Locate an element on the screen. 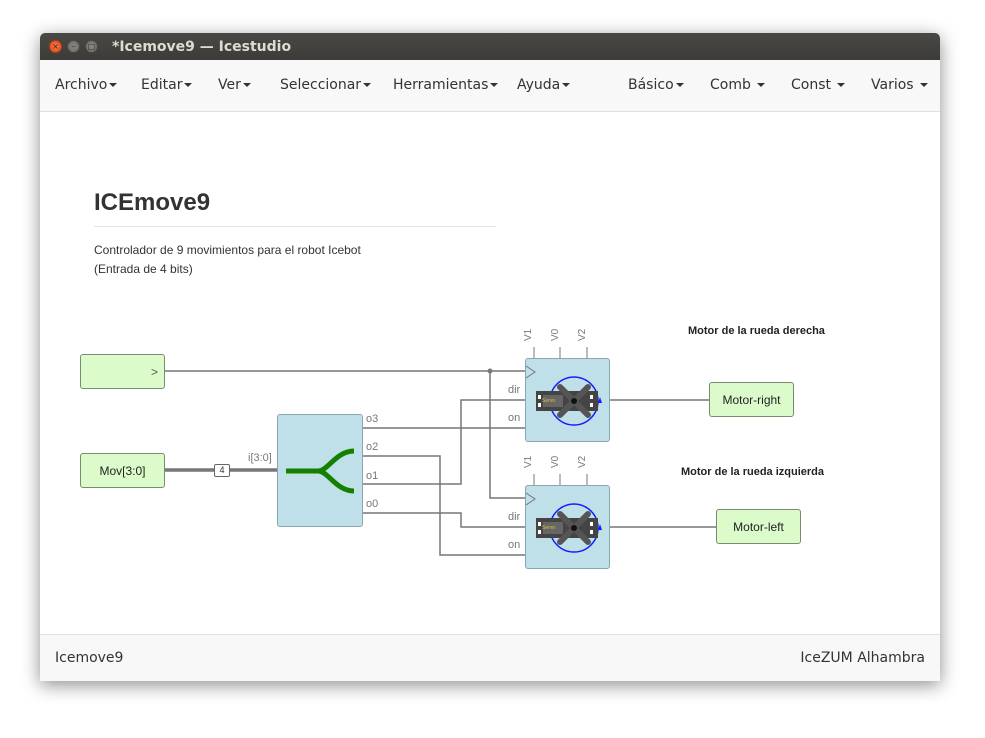 The height and width of the screenshot is (738, 985). menu-varios: Varios is located at coordinates (900, 85).